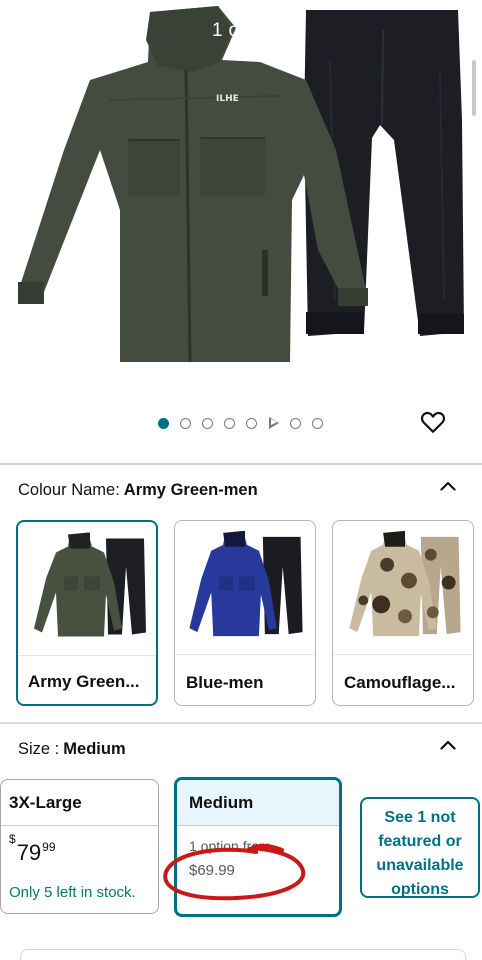  Describe the element at coordinates (227, 99) in the screenshot. I see `svg-text: ILHE` at that location.